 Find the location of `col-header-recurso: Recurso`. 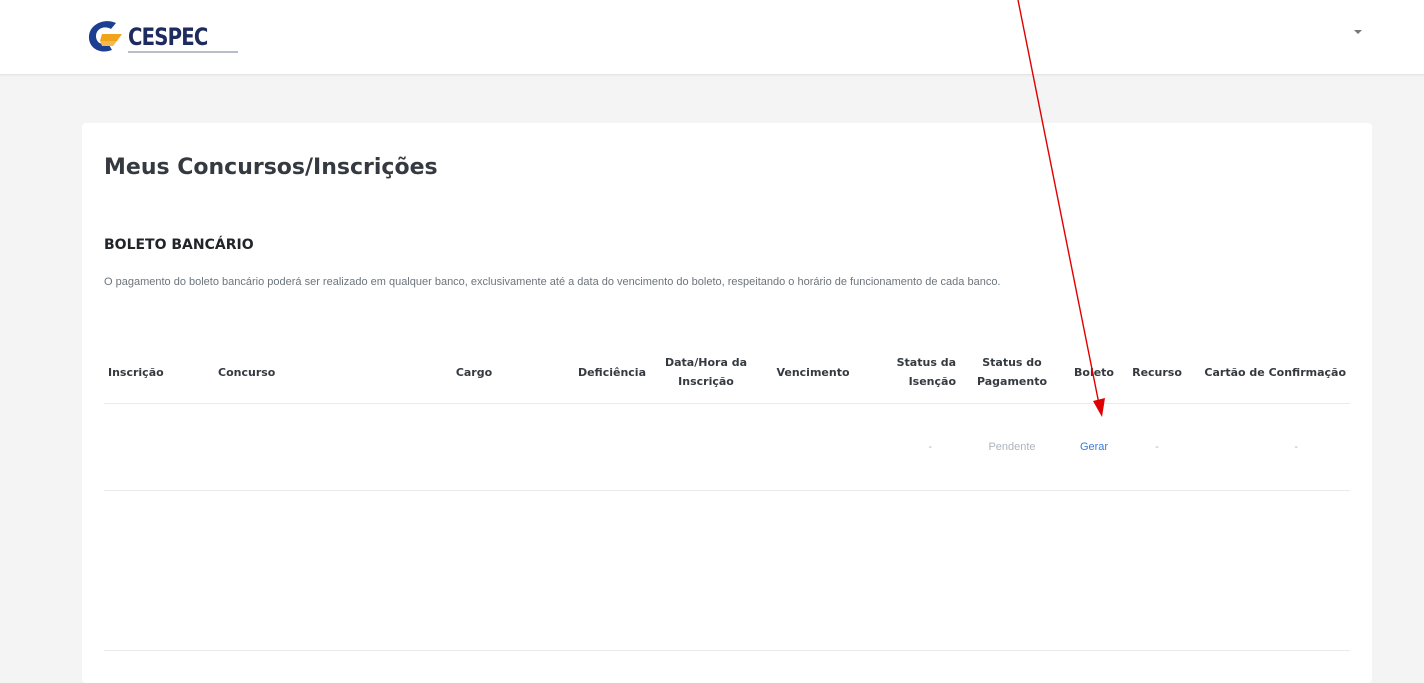

col-header-recurso: Recurso is located at coordinates (1157, 372).